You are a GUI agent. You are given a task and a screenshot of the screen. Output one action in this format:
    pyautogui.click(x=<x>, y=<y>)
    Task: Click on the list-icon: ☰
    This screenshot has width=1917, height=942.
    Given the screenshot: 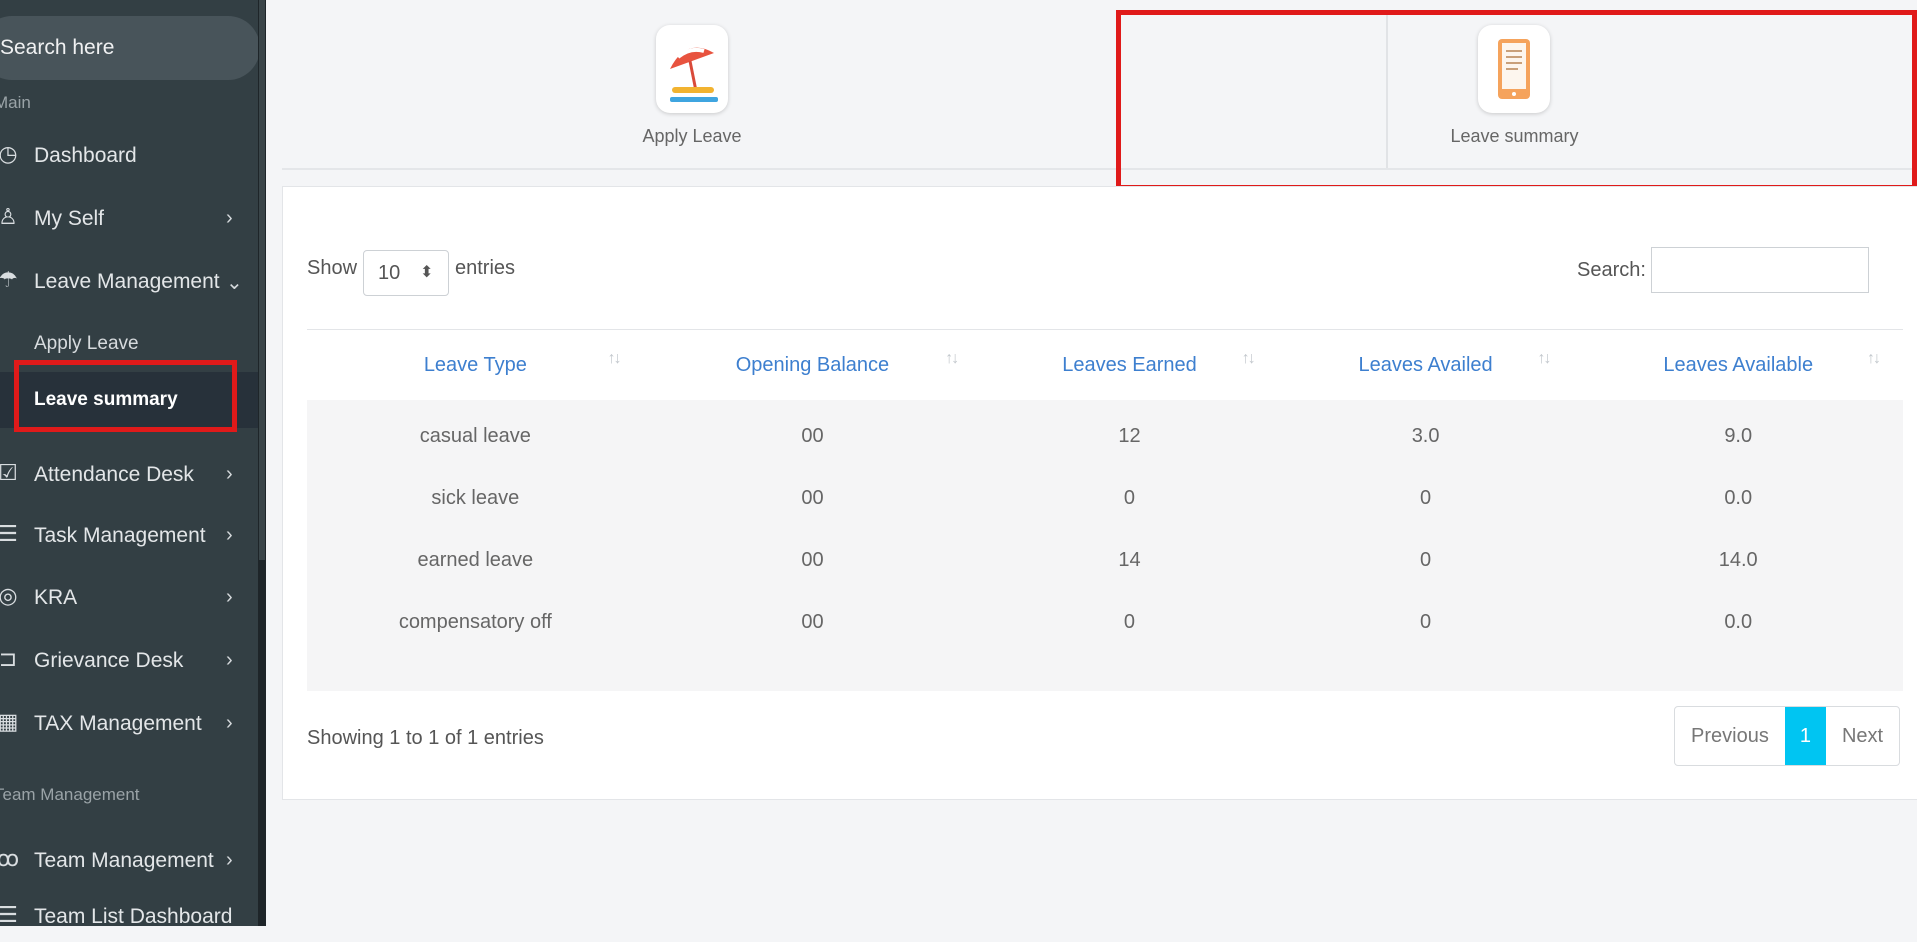 What is the action you would take?
    pyautogui.click(x=9, y=914)
    